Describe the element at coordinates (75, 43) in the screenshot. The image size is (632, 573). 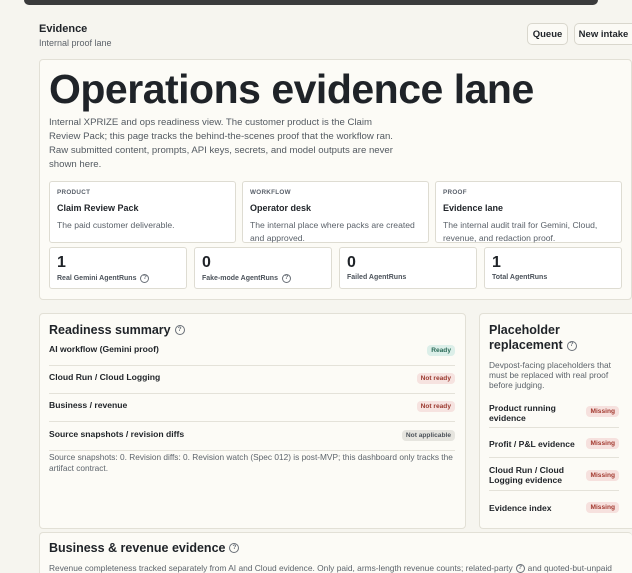
I see `page-subtitle: Internal proof lane` at that location.